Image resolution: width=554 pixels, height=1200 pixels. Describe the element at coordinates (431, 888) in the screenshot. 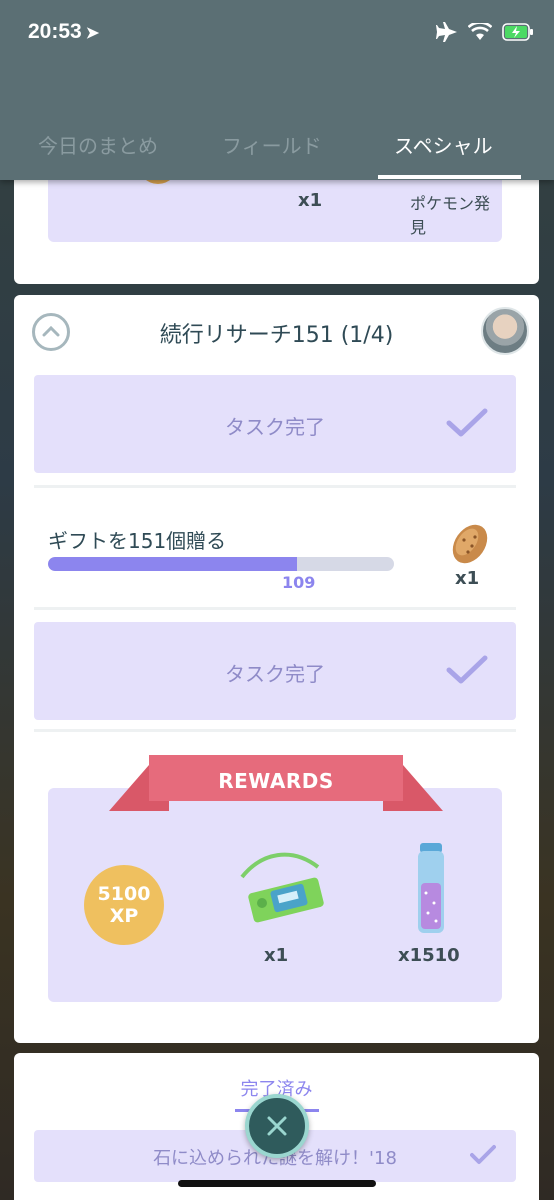

I see `stardust-vial-icon` at that location.